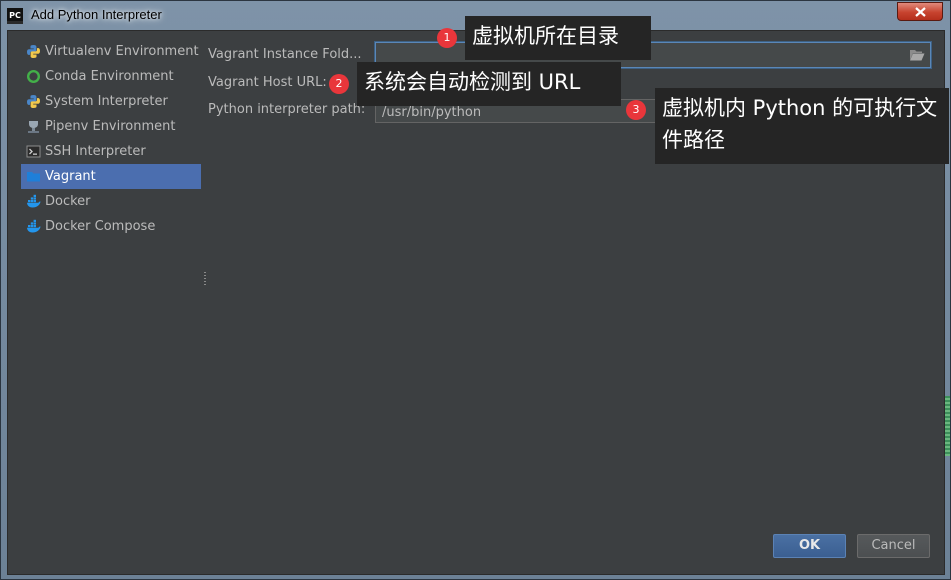  I want to click on sidebar-item-virtualenv: Virtualenv Environment, so click(111, 51).